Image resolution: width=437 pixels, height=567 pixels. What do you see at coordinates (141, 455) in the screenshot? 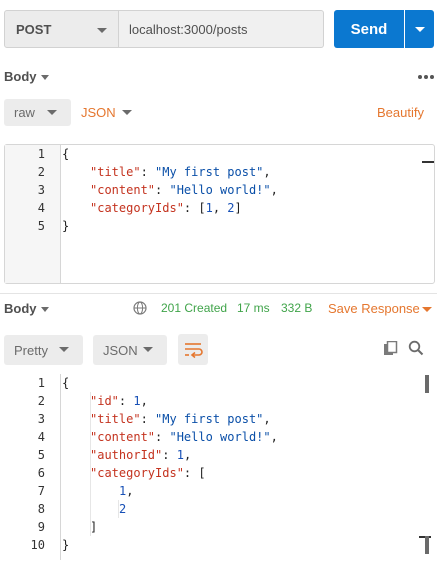
I see `code-line: "authorId": 1,` at bounding box center [141, 455].